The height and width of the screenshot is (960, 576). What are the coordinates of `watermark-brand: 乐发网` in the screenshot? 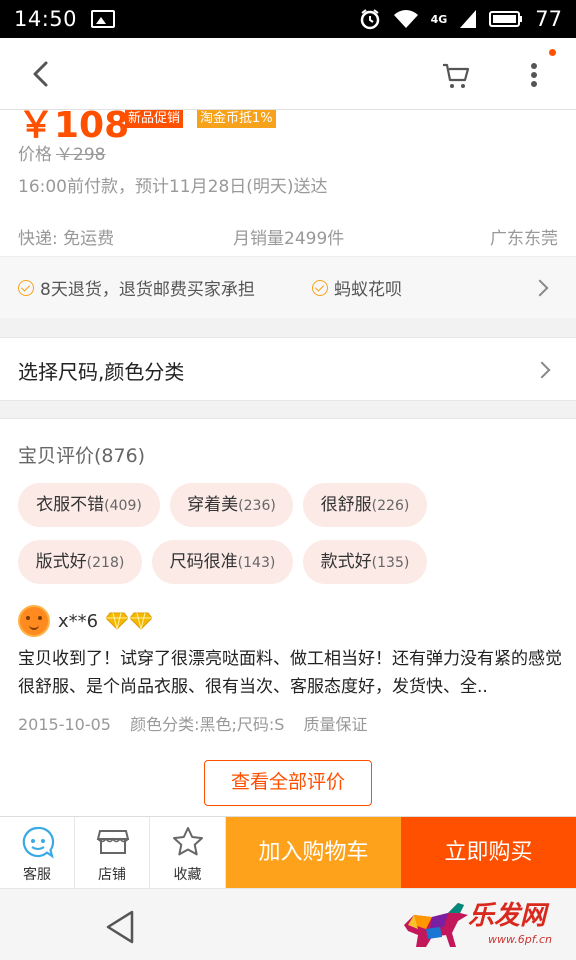 It's located at (507, 916).